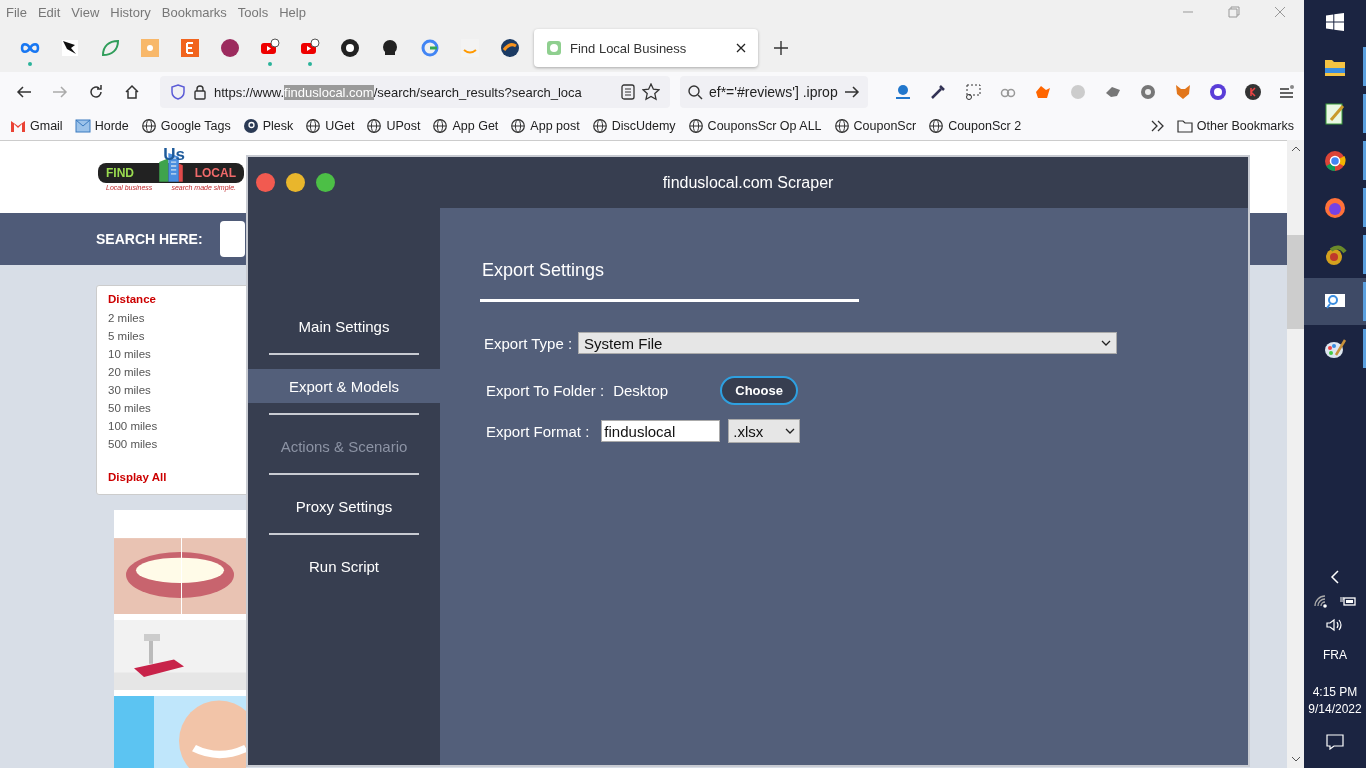 The height and width of the screenshot is (768, 1366). What do you see at coordinates (1295, 282) in the screenshot?
I see `scroll-thumb` at bounding box center [1295, 282].